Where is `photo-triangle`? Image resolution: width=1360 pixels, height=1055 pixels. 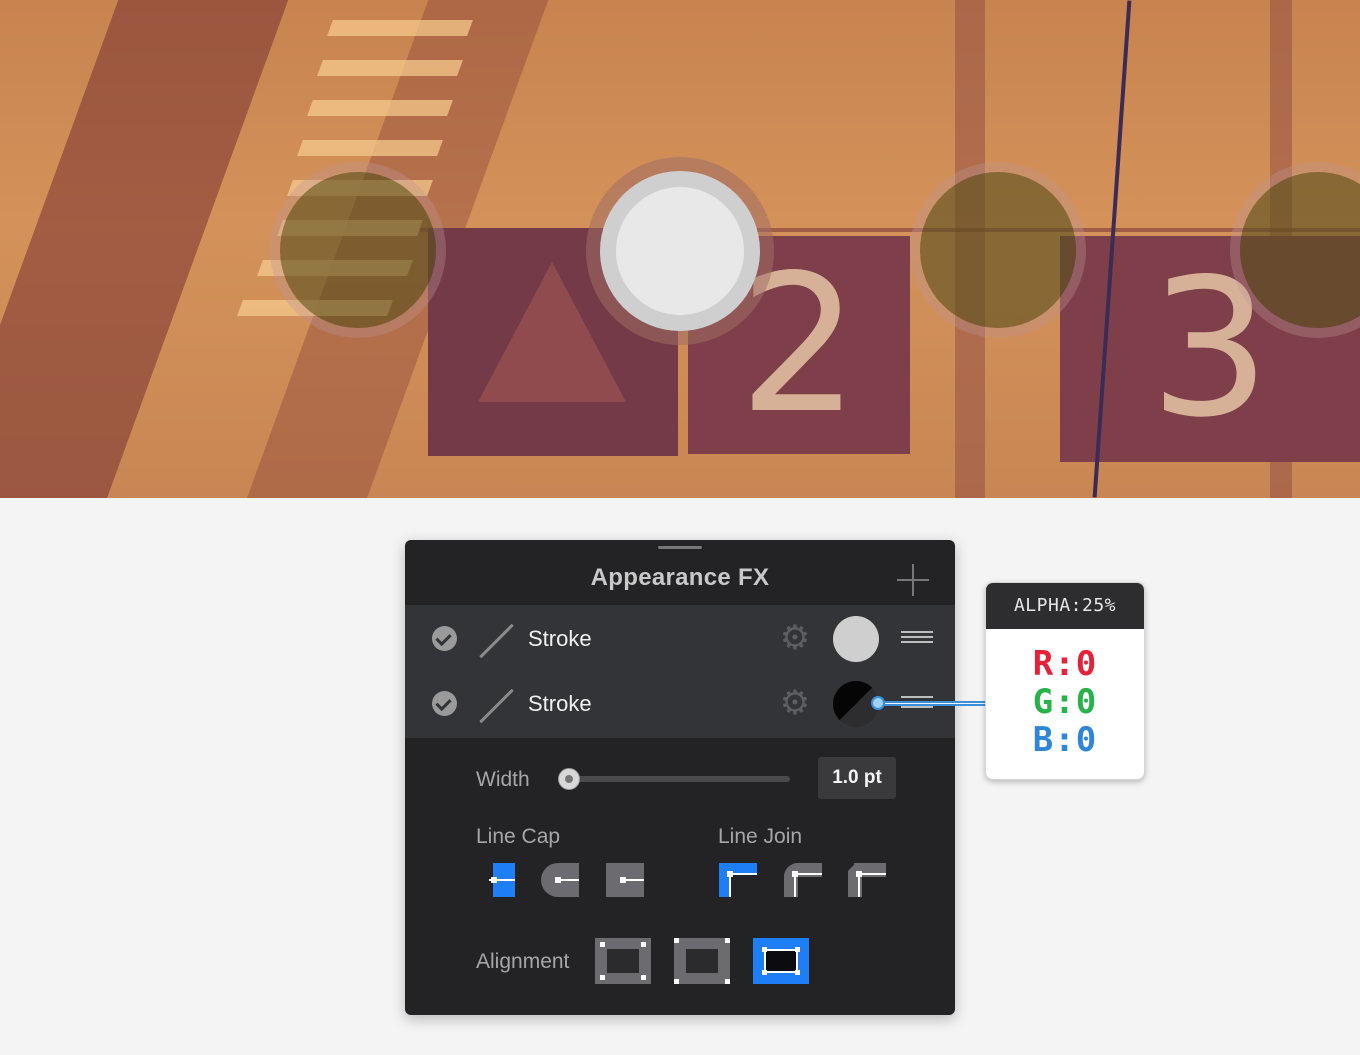
photo-triangle is located at coordinates (552, 332).